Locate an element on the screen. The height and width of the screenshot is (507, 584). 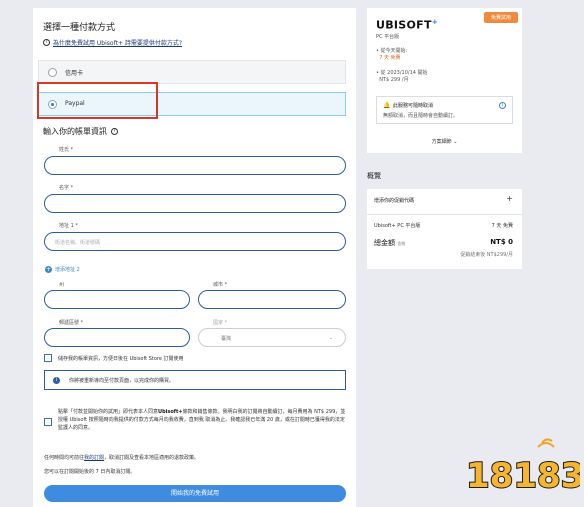
terms-checkbox is located at coordinates (48, 422).